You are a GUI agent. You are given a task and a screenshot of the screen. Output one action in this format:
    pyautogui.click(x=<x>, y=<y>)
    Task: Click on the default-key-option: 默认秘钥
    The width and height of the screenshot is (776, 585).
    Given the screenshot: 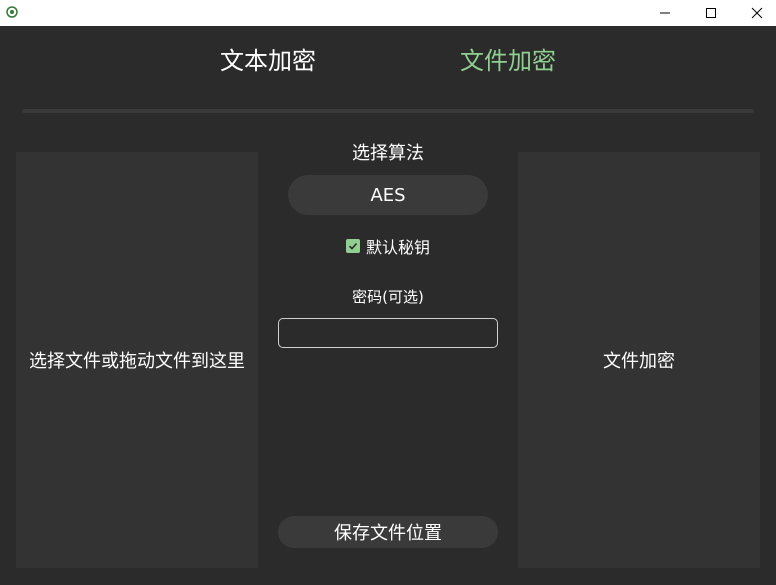 What is the action you would take?
    pyautogui.click(x=388, y=246)
    